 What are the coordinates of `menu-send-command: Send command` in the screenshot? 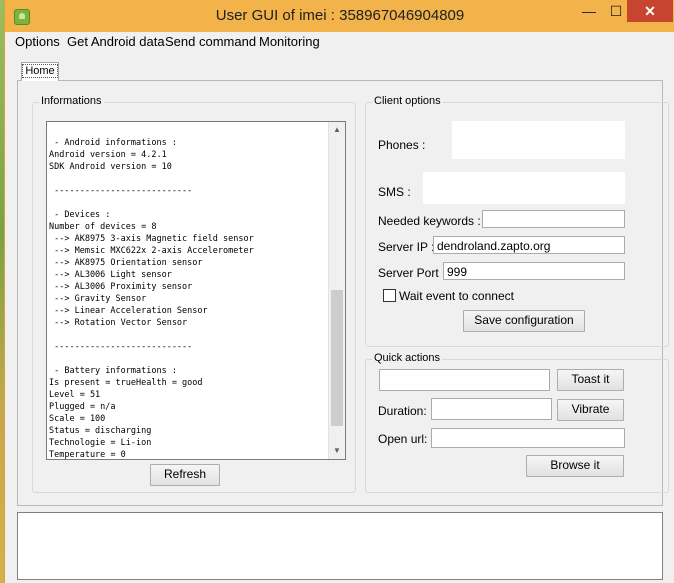 It's located at (210, 41).